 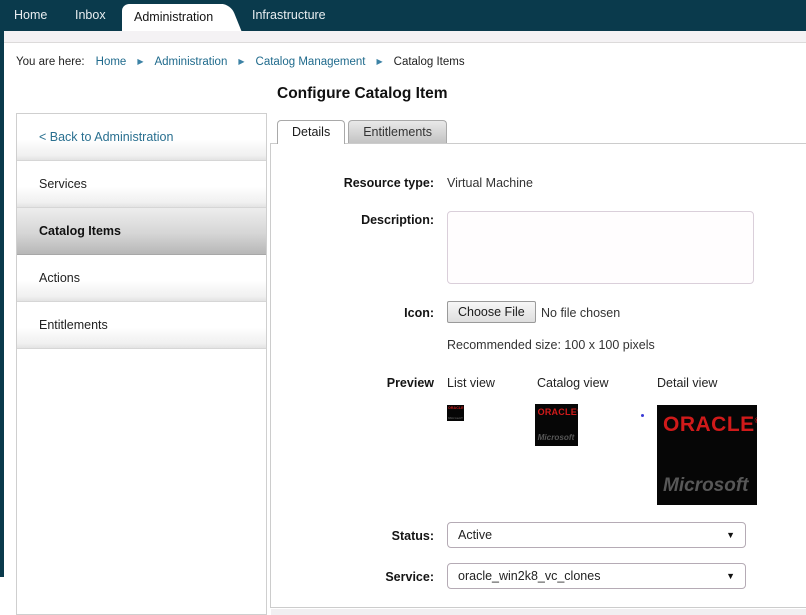 I want to click on catalog-view-icon-preview: ORACLE® Microsoft, so click(x=556, y=425).